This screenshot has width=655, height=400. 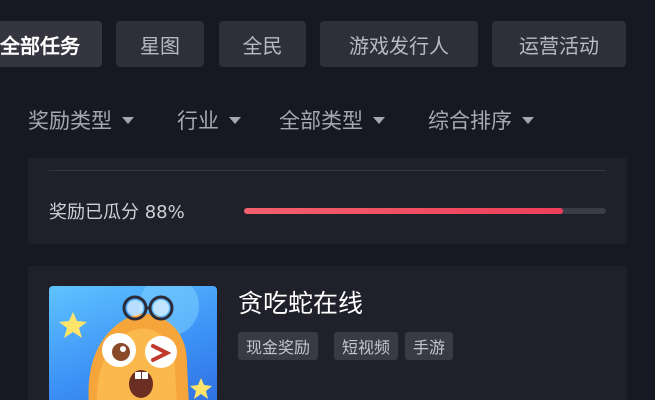 I want to click on tab-label: 星图, so click(x=160, y=45).